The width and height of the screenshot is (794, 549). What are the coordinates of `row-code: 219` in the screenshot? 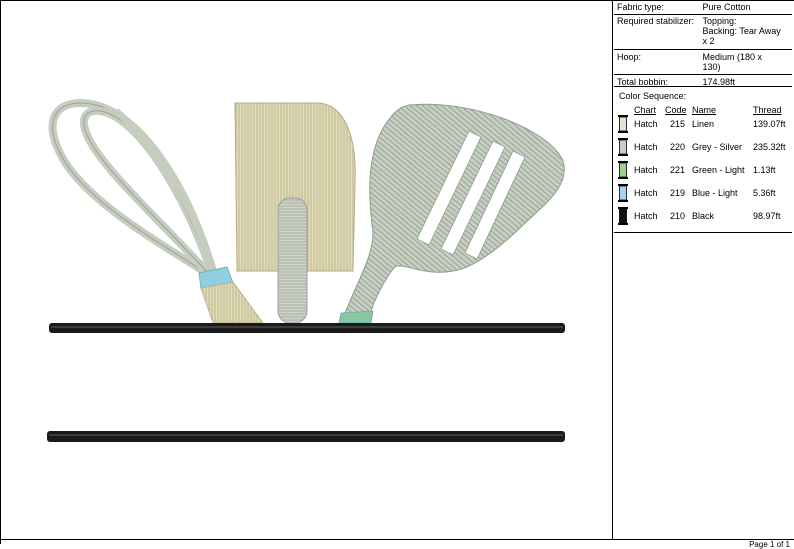 It's located at (678, 193).